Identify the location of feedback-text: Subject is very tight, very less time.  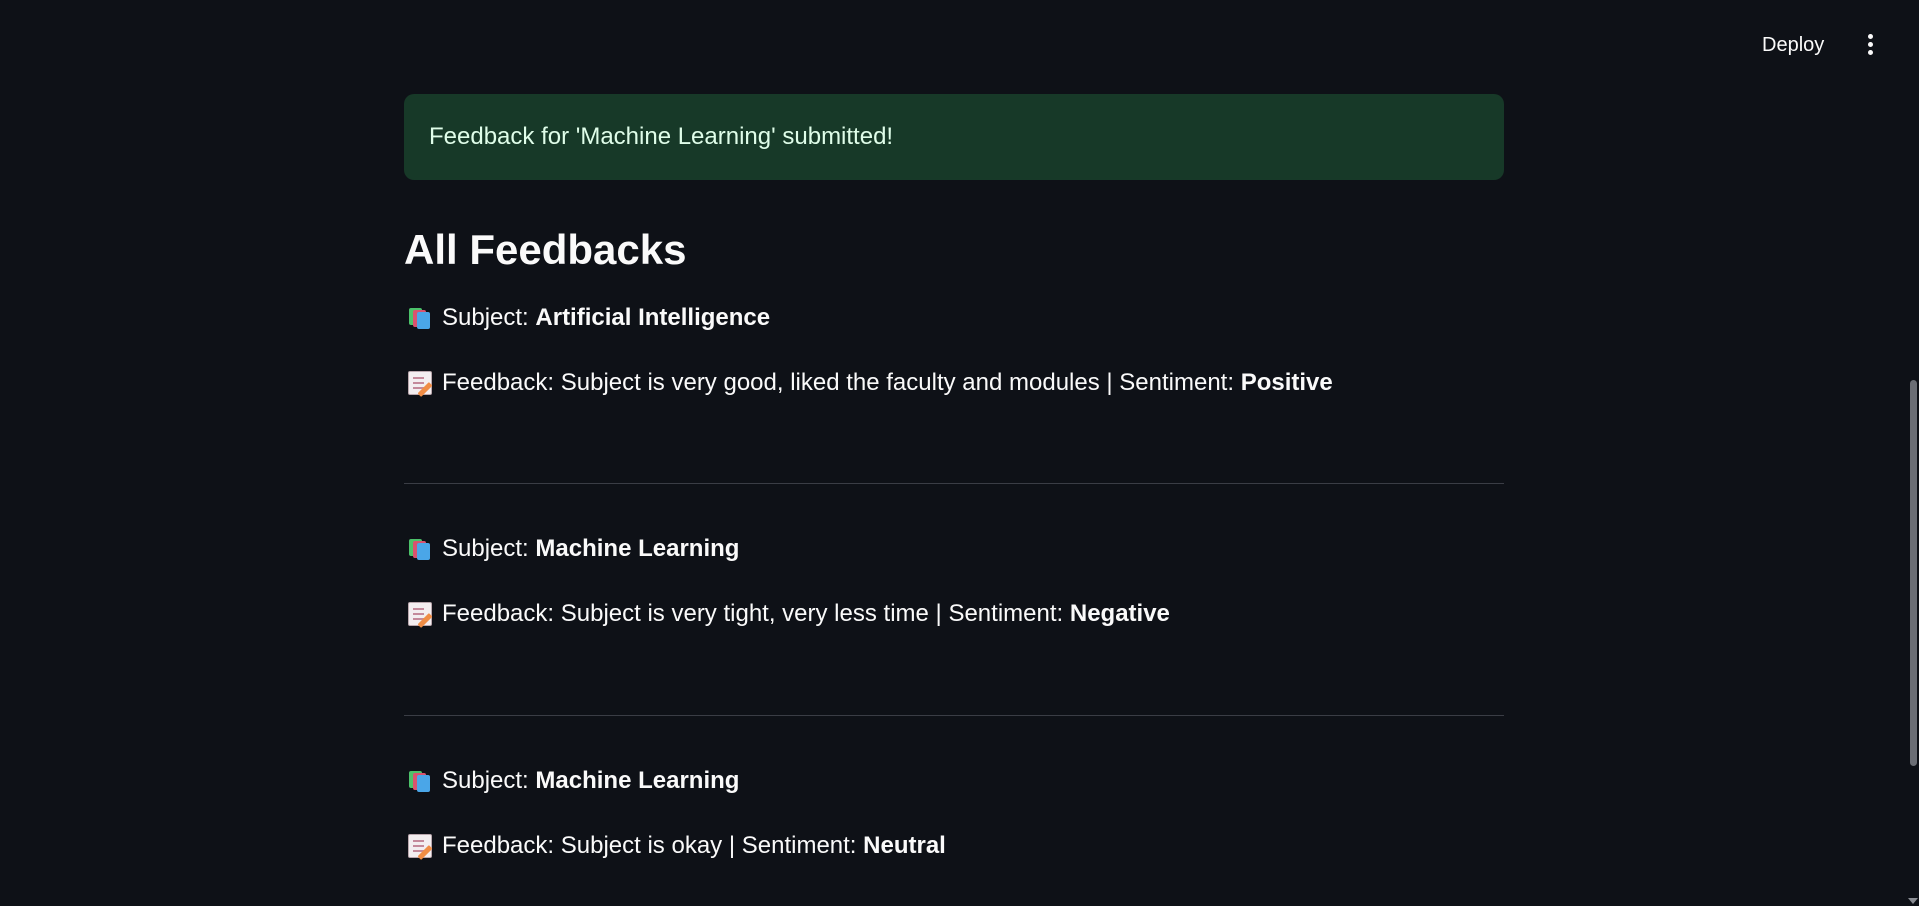
(744, 613).